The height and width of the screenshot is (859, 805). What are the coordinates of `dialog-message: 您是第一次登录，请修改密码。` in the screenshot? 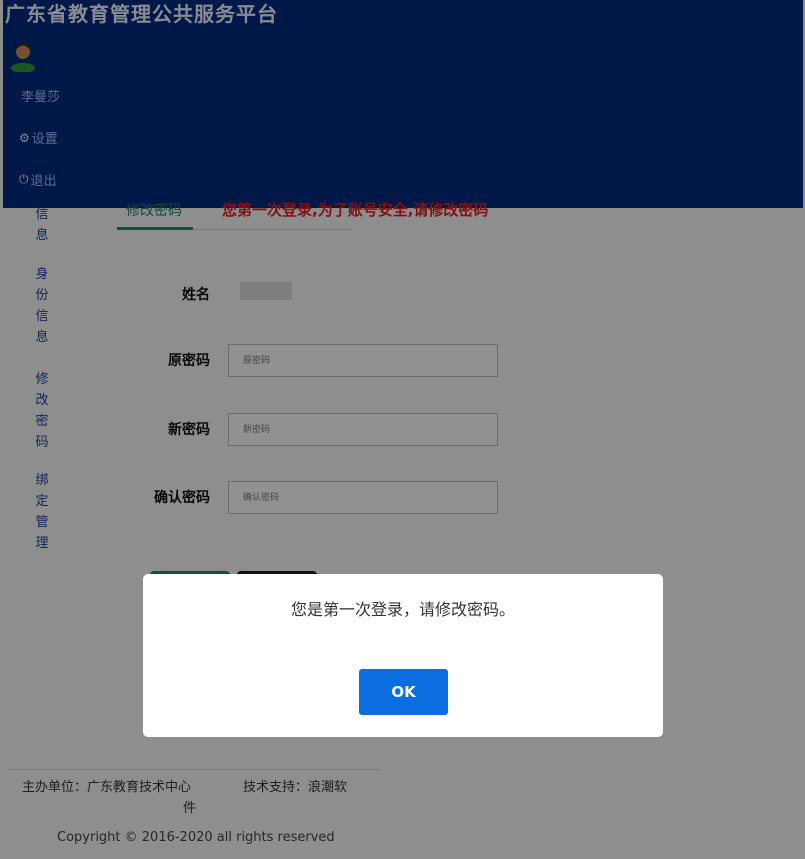 It's located at (402, 609).